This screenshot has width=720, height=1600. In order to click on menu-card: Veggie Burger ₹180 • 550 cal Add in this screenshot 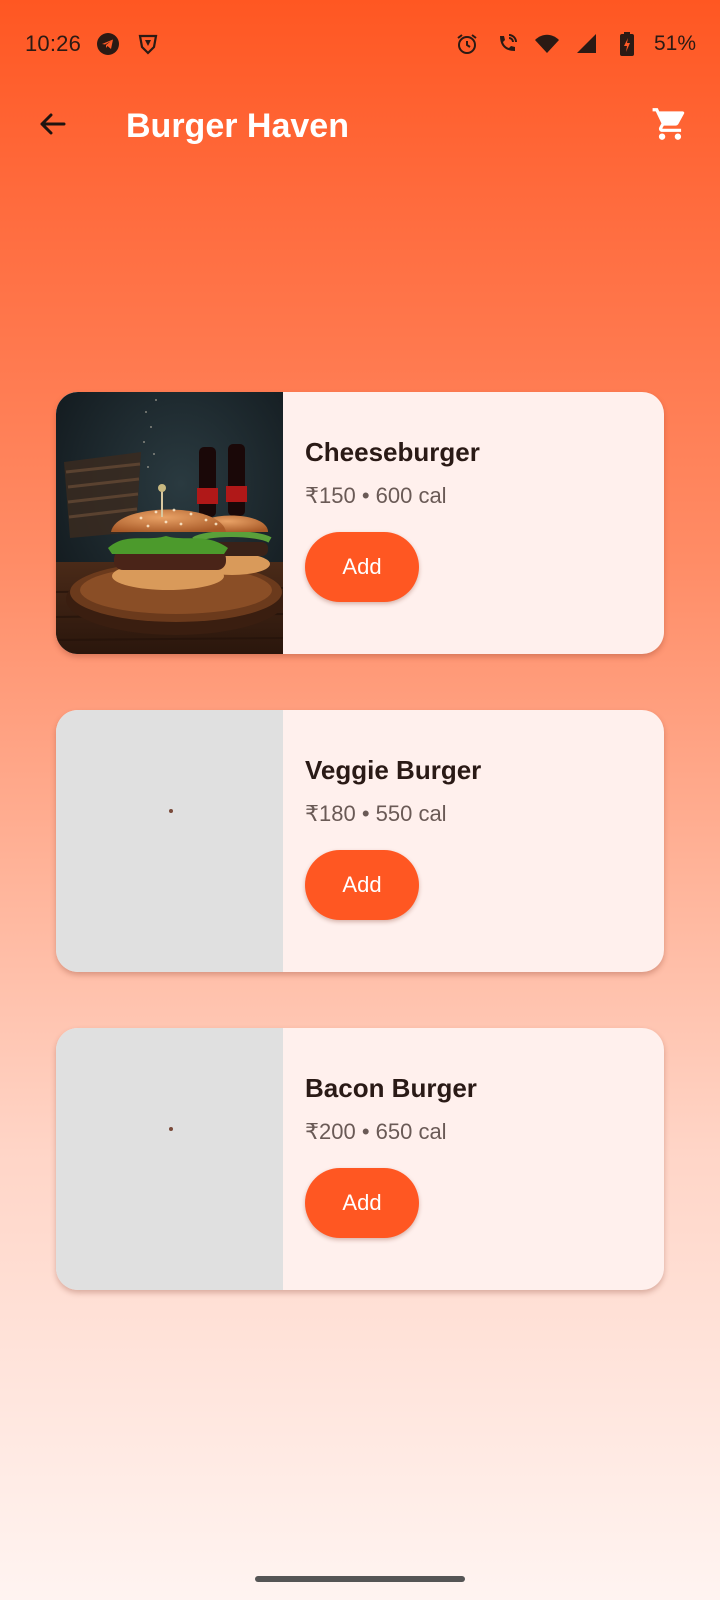, I will do `click(360, 841)`.